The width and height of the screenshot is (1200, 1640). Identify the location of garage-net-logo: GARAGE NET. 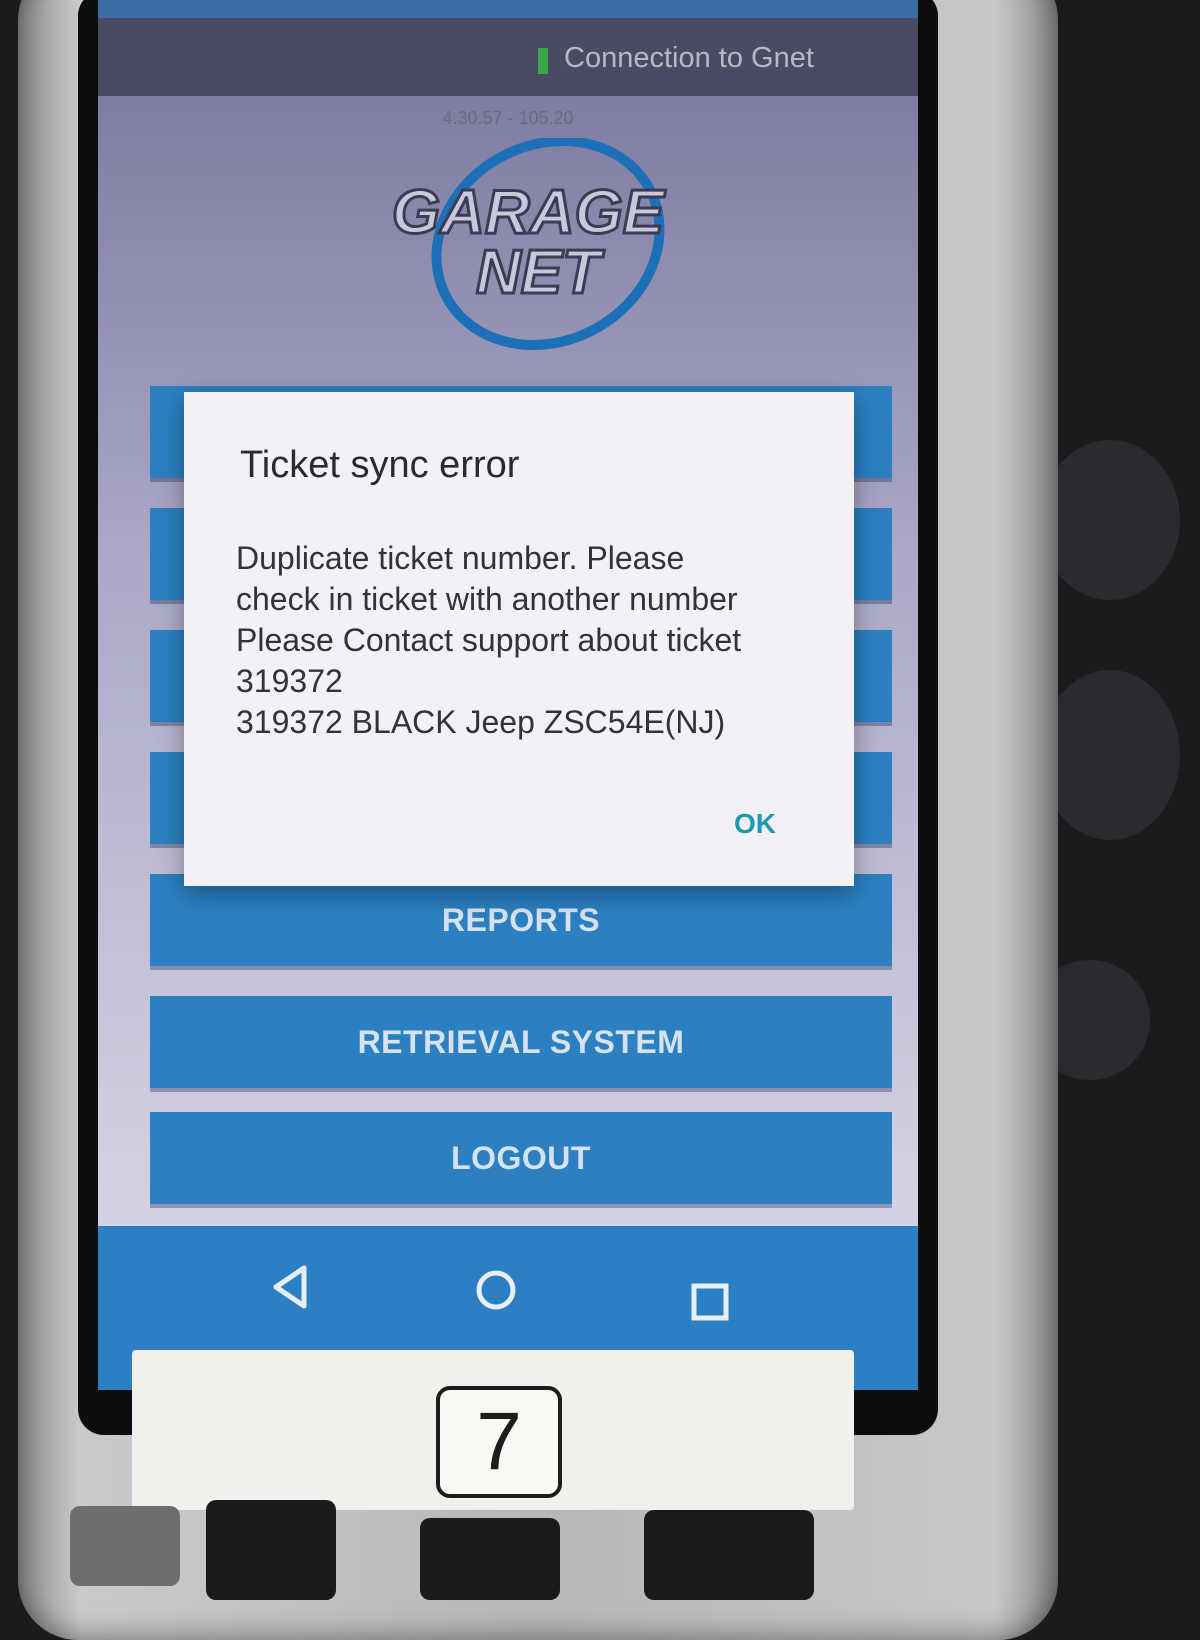
(528, 244).